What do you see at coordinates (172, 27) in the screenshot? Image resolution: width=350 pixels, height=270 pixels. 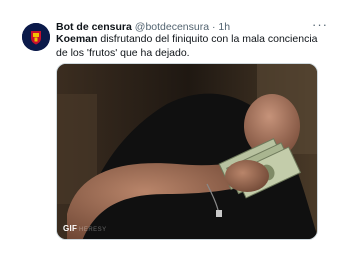 I see `handle: @botdecensura` at bounding box center [172, 27].